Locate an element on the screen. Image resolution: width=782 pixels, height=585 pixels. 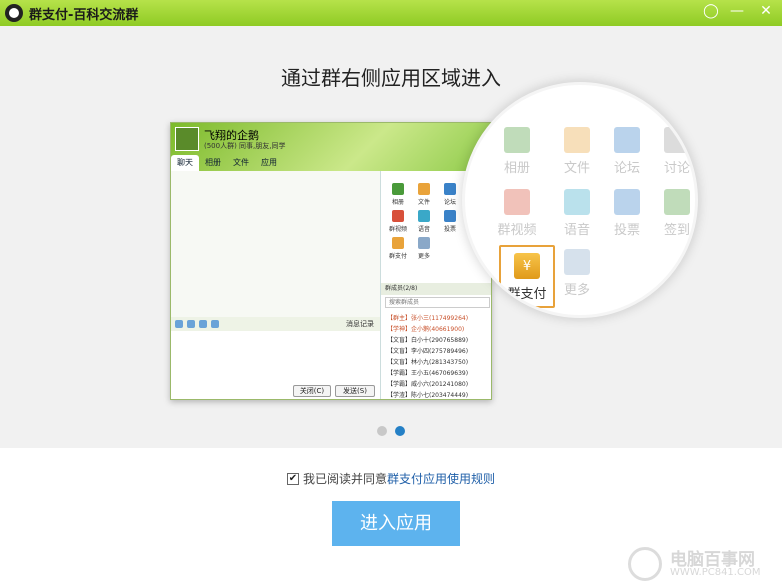
mini-app-item: 投票 is located at coordinates (450, 221).